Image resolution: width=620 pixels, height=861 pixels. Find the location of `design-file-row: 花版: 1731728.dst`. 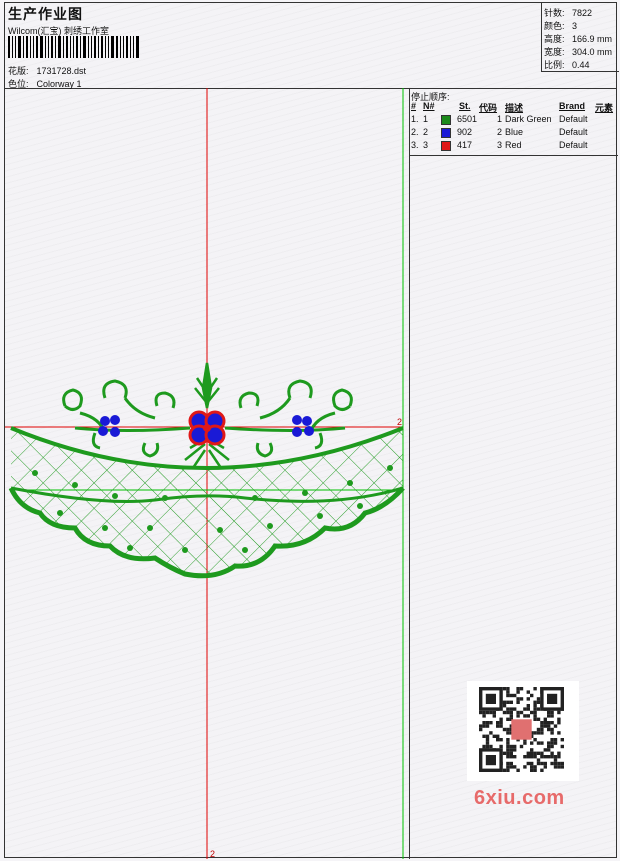

design-file-row: 花版: 1731728.dst is located at coordinates (47, 70).